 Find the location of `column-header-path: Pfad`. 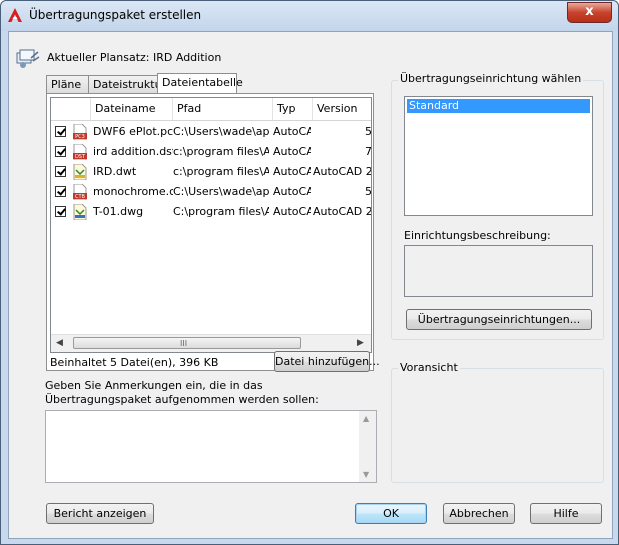

column-header-path: Pfad is located at coordinates (223, 109).